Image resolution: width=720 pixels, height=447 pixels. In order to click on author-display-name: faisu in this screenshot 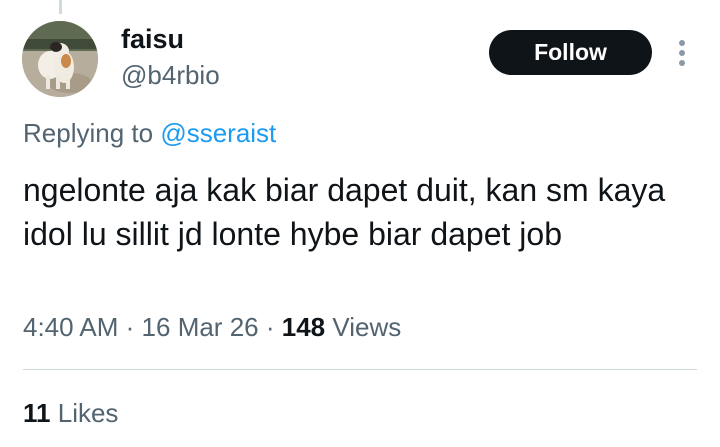, I will do `click(152, 39)`.